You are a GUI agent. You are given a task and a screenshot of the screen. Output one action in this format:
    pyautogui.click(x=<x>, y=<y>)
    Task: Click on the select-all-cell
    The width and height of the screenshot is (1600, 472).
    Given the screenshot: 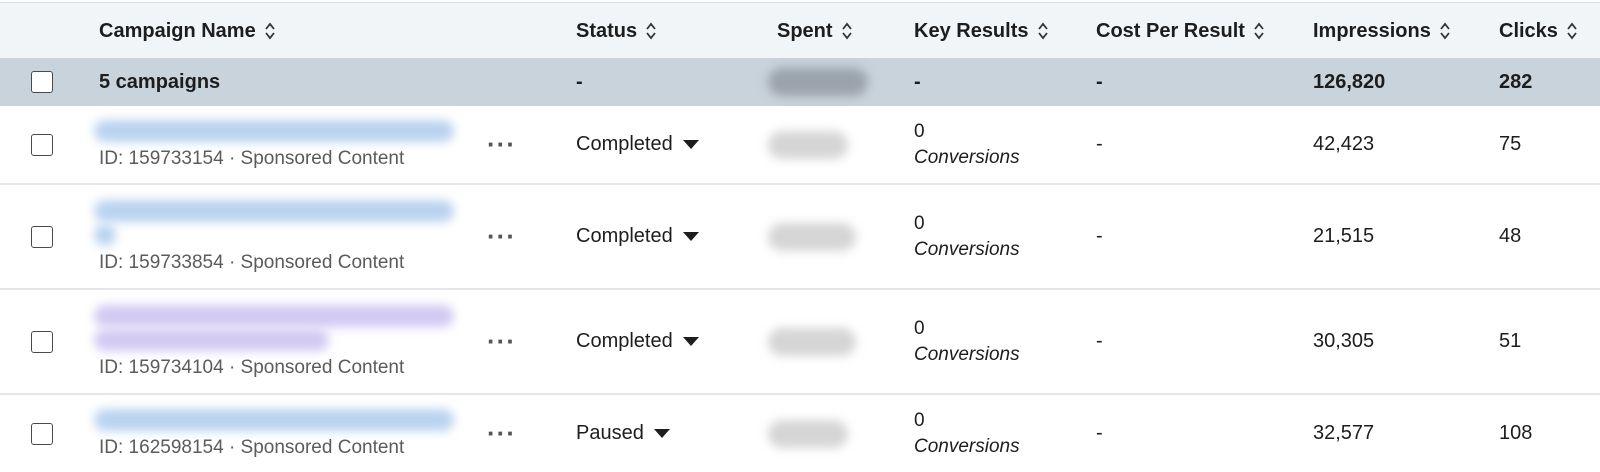 What is the action you would take?
    pyautogui.click(x=42, y=82)
    